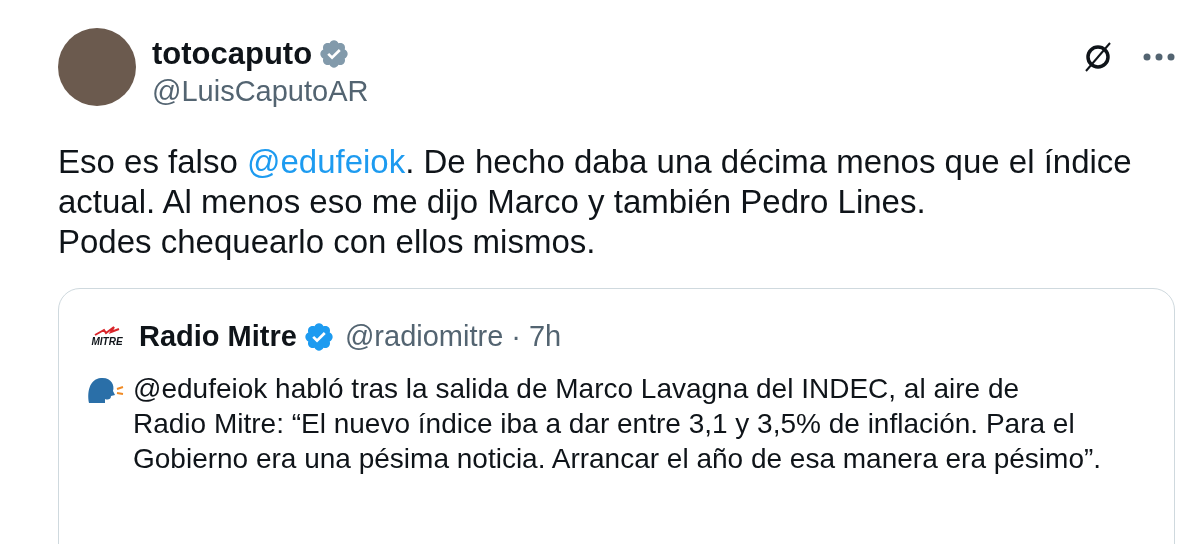 This screenshot has width=1200, height=544. Describe the element at coordinates (107, 337) in the screenshot. I see `radio-logo: MITRE` at that location.